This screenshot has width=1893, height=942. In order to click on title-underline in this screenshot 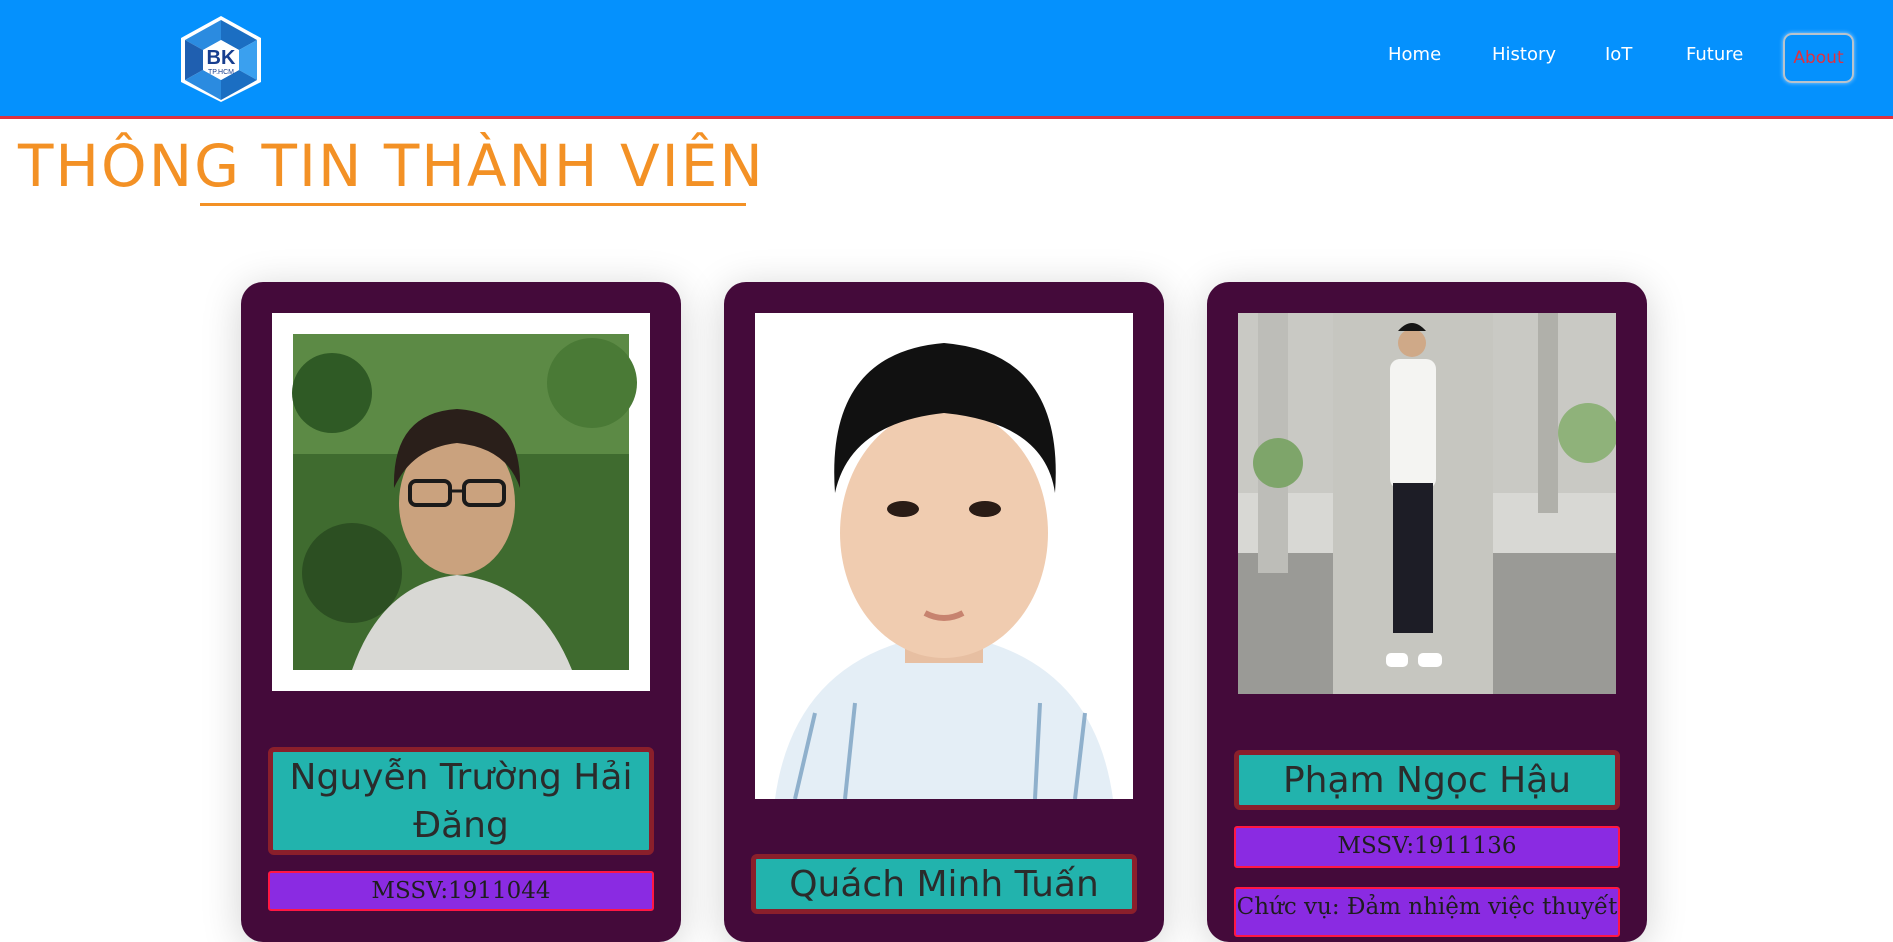, I will do `click(473, 204)`.